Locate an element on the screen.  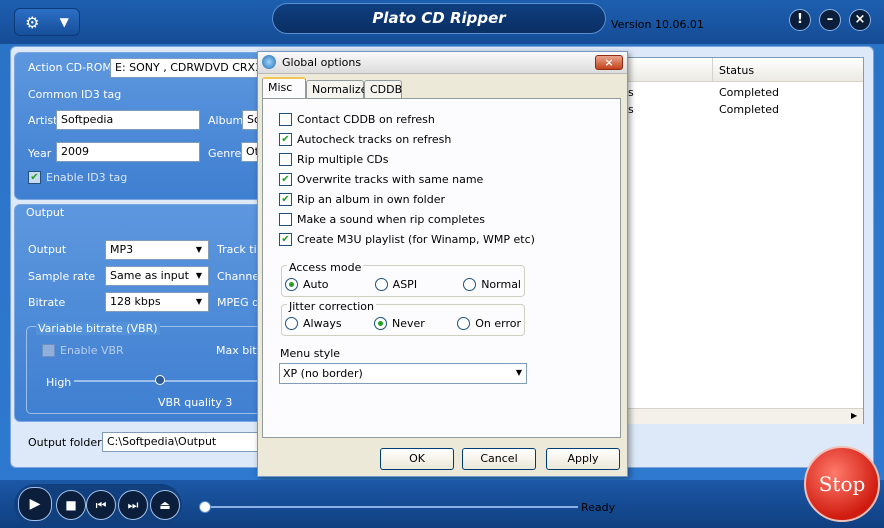
apply-button: Apply is located at coordinates (583, 459).